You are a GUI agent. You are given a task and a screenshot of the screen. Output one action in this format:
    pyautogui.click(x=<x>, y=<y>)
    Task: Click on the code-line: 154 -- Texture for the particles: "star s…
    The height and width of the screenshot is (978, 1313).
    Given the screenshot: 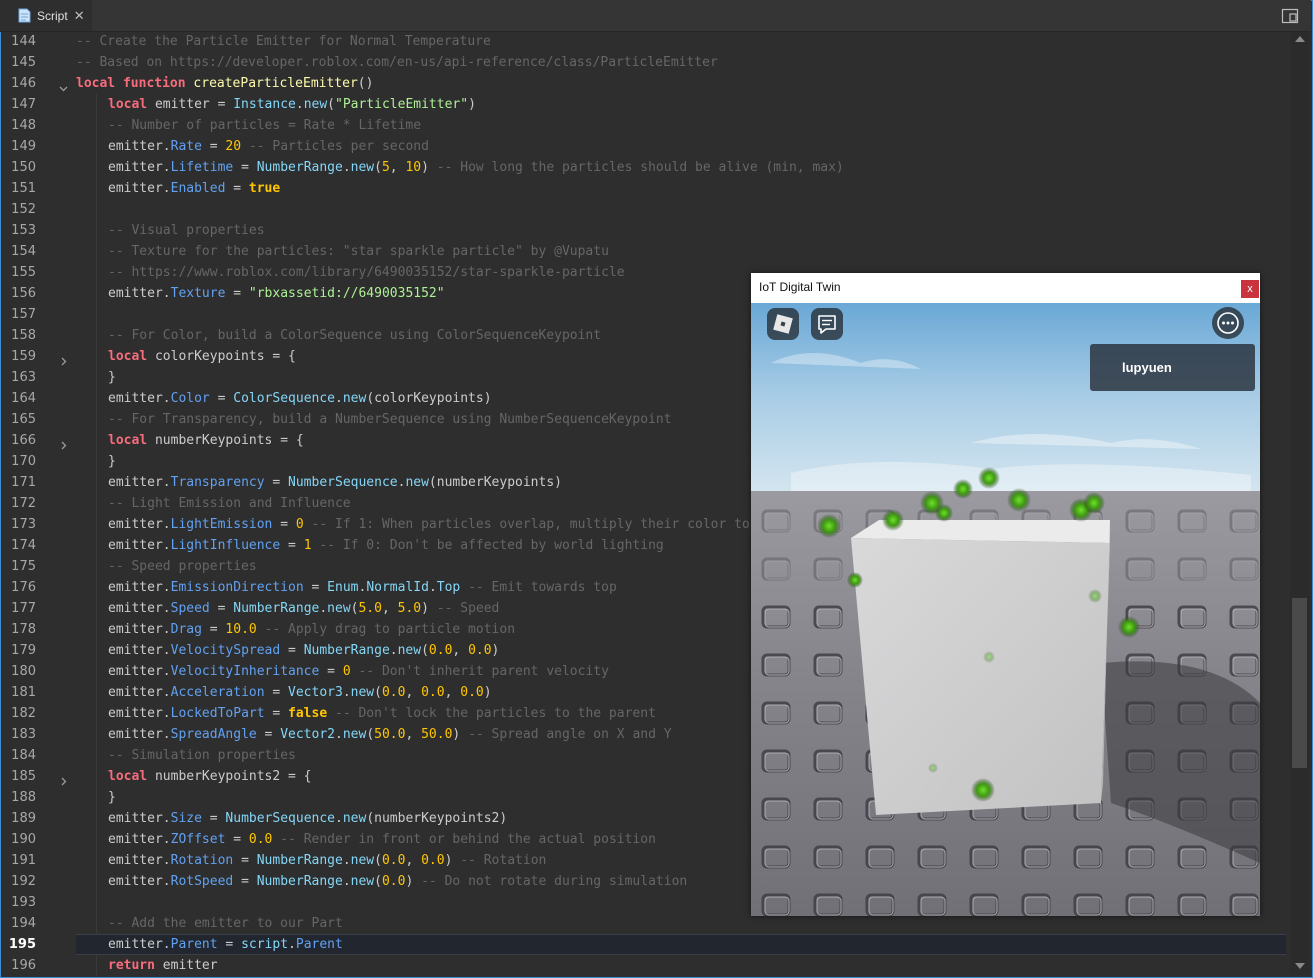 What is the action you would take?
    pyautogui.click(x=645, y=251)
    